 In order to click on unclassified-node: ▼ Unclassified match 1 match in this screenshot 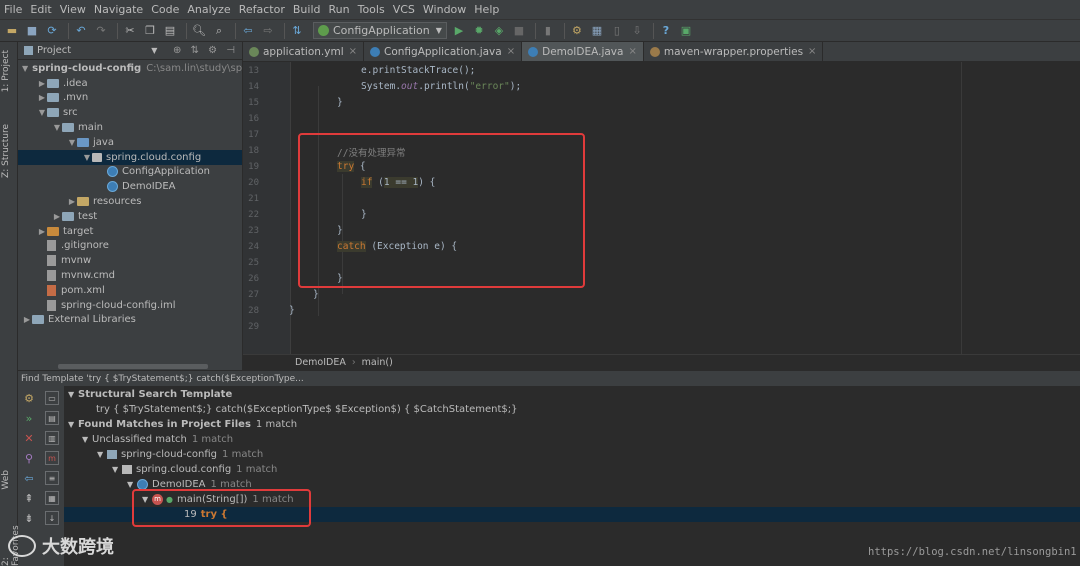, I will do `click(157, 439)`.